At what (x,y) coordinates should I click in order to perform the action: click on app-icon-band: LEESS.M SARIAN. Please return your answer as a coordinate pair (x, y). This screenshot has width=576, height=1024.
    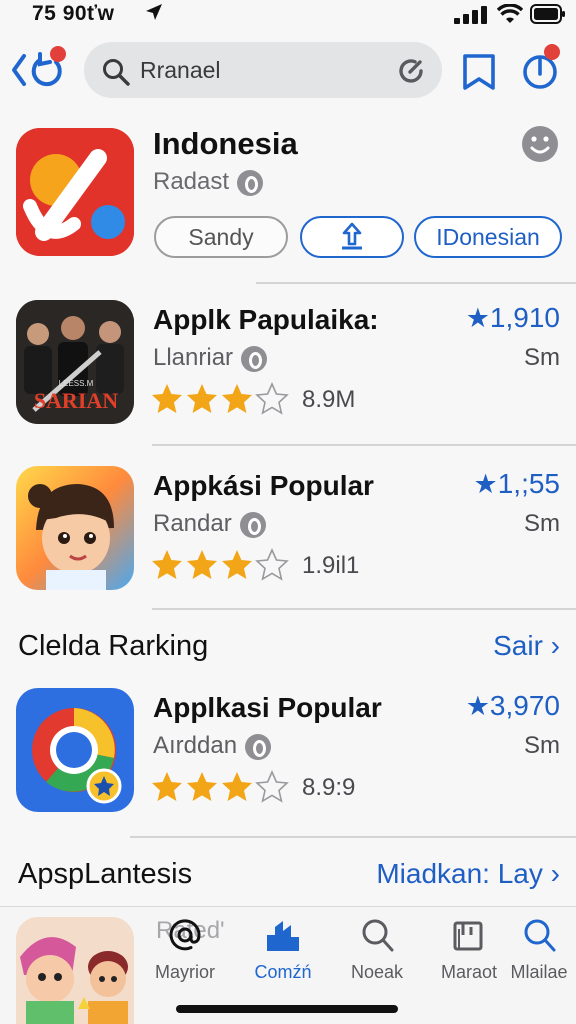
    Looking at the image, I should click on (75, 362).